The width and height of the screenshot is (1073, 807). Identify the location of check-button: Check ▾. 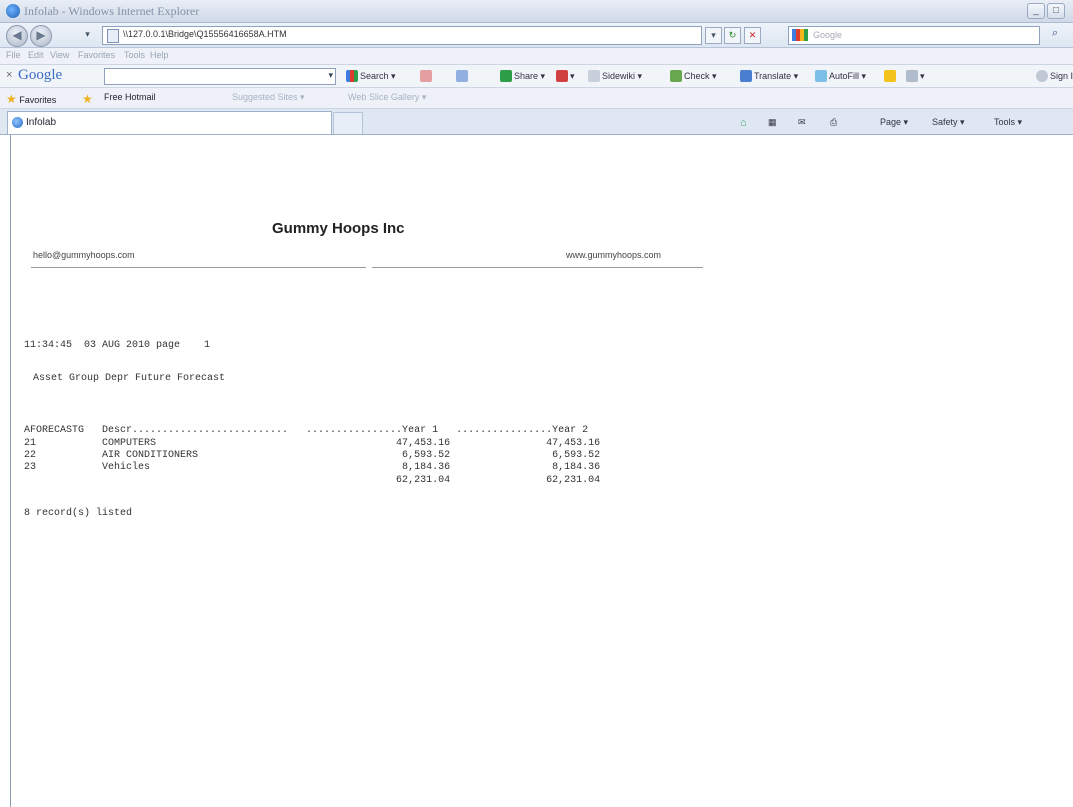
(693, 76).